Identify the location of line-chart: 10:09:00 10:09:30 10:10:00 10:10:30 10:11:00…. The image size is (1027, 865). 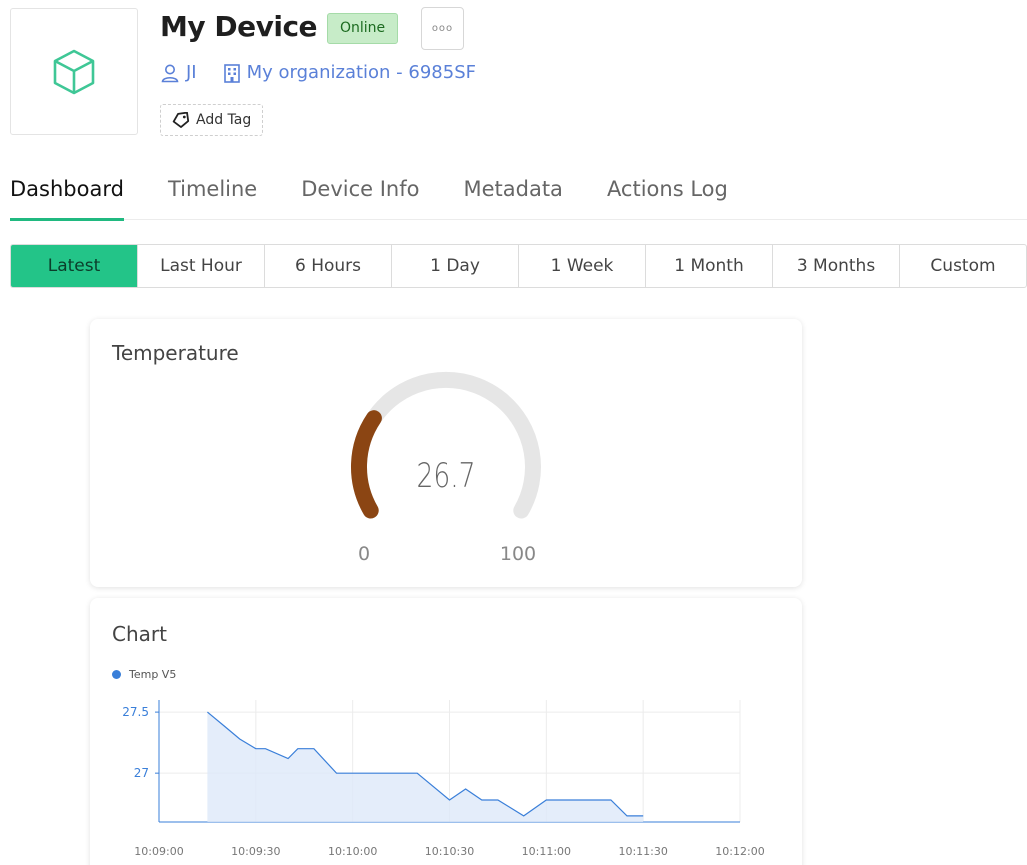
(443, 779).